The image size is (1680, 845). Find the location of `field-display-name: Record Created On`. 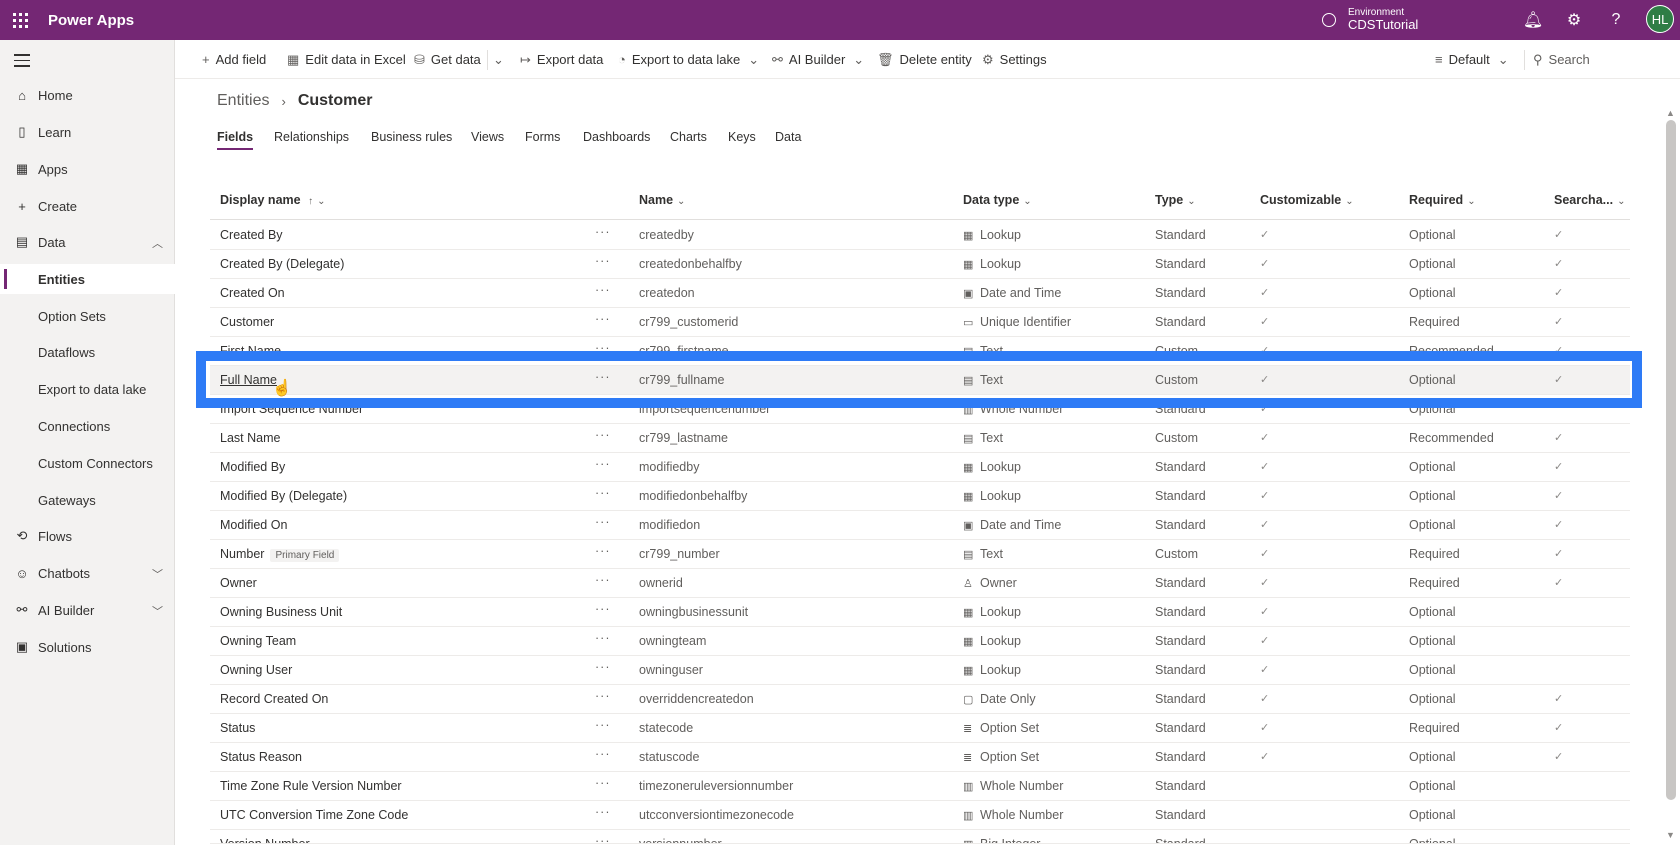

field-display-name: Record Created On is located at coordinates (274, 699).